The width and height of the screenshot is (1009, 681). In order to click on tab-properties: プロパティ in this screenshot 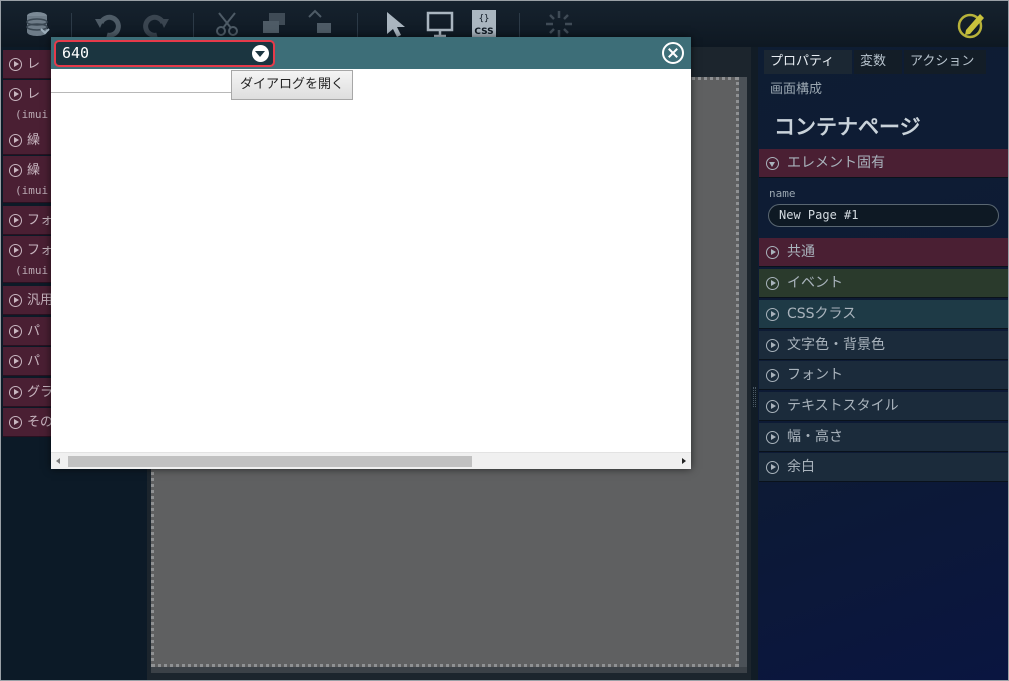, I will do `click(808, 62)`.